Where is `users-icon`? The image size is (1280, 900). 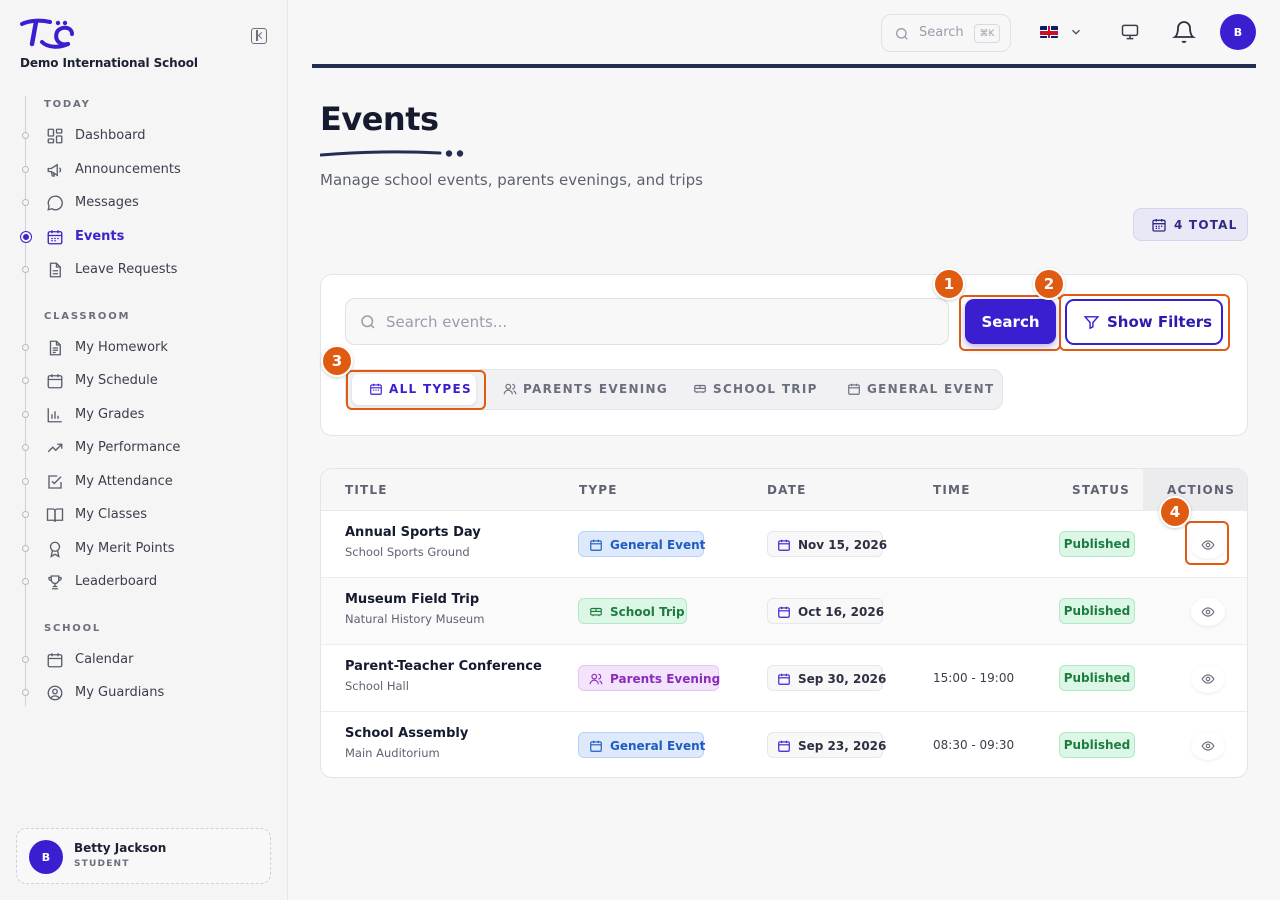 users-icon is located at coordinates (596, 679).